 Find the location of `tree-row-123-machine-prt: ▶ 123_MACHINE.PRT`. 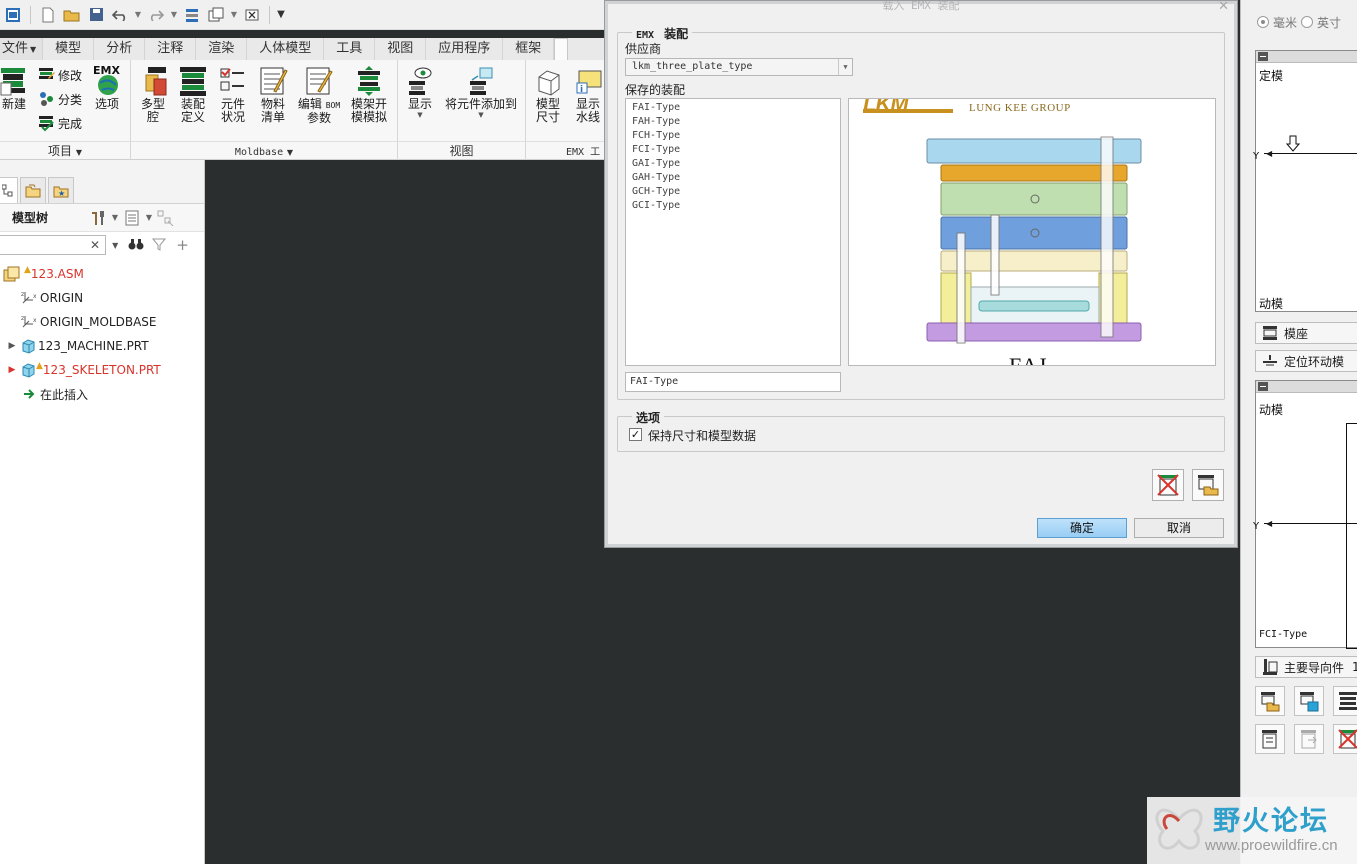

tree-row-123-machine-prt: ▶ 123_MACHINE.PRT is located at coordinates (102, 346).